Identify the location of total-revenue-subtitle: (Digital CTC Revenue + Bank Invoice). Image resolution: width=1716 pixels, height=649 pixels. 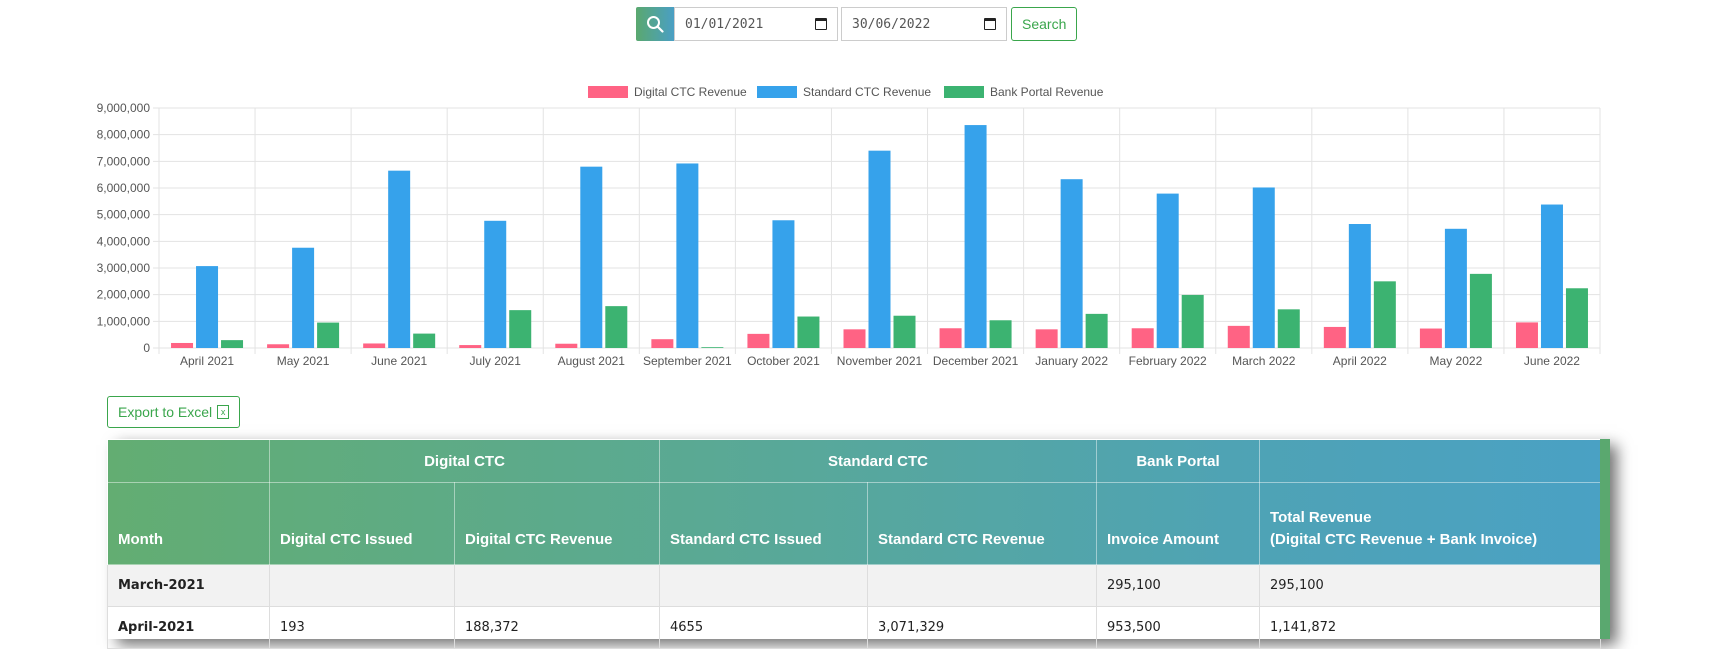
(1404, 539).